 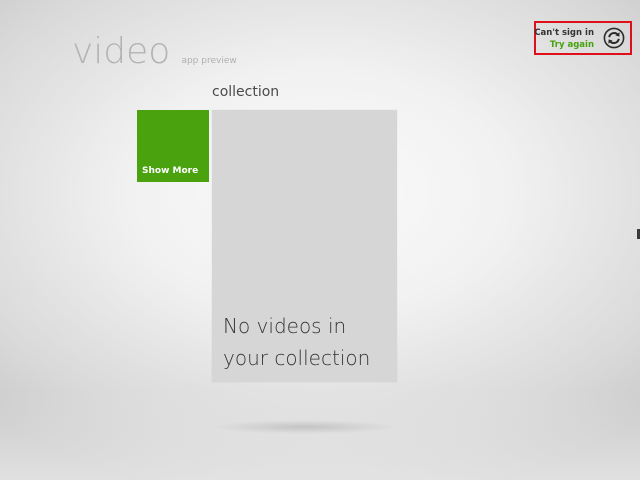 I want to click on app-name: video, so click(x=121, y=51).